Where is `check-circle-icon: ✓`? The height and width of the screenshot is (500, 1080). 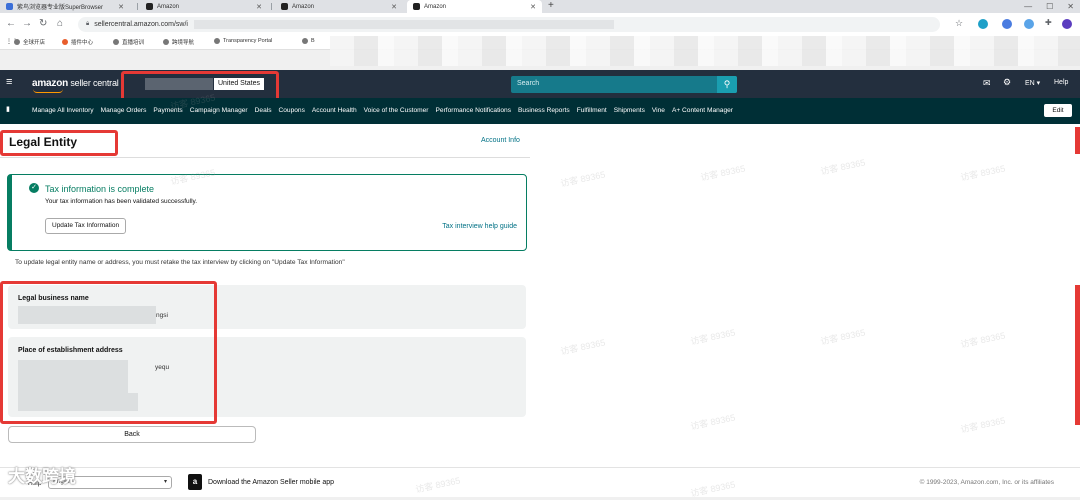
check-circle-icon: ✓ is located at coordinates (34, 188).